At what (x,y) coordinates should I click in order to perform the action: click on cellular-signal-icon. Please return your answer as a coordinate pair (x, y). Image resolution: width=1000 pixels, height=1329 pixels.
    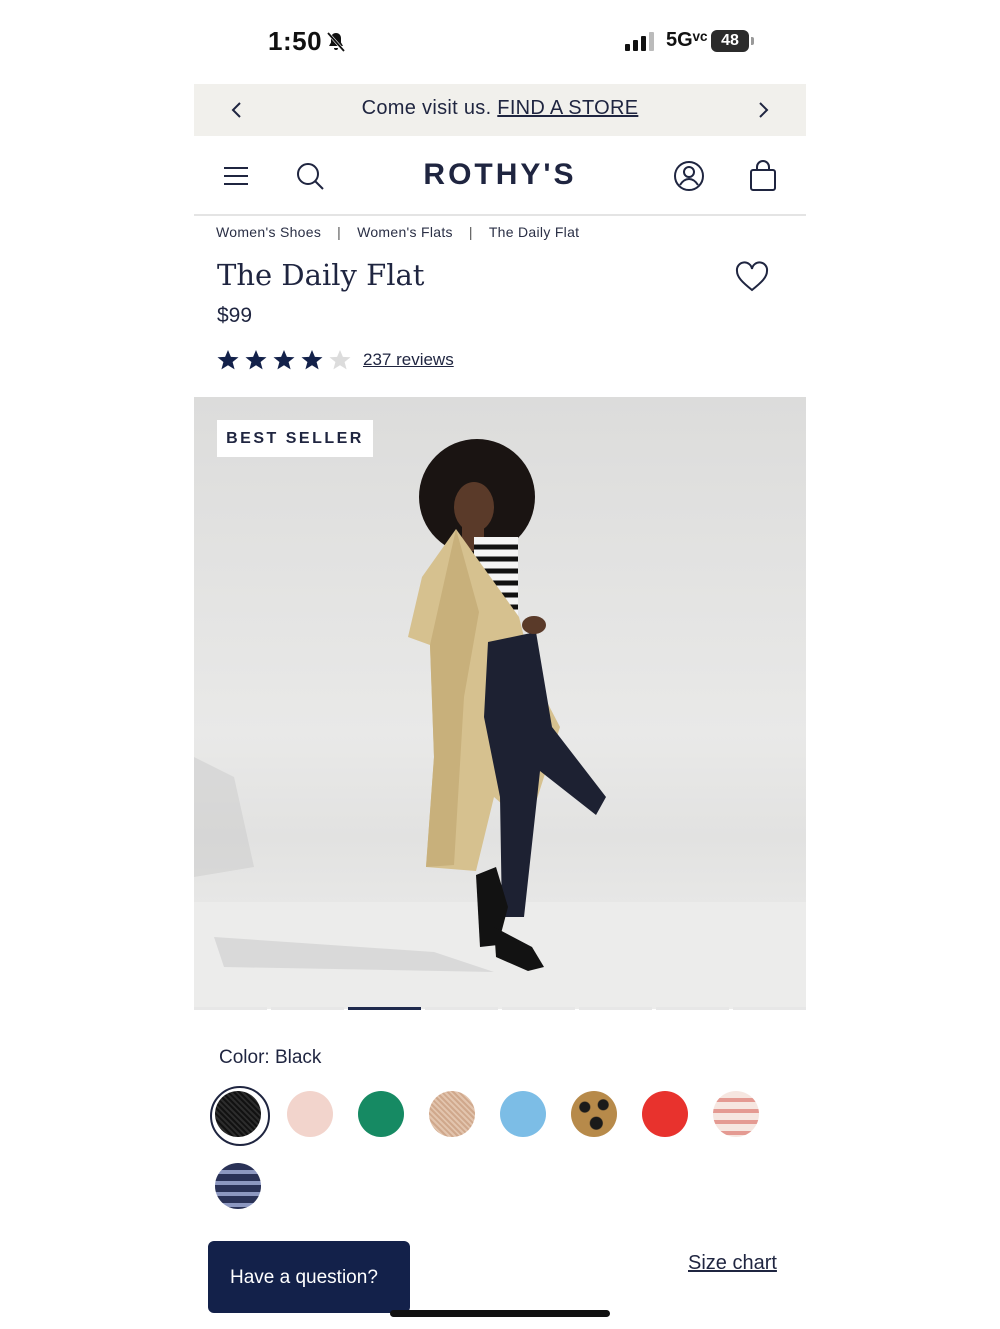
    Looking at the image, I should click on (639, 41).